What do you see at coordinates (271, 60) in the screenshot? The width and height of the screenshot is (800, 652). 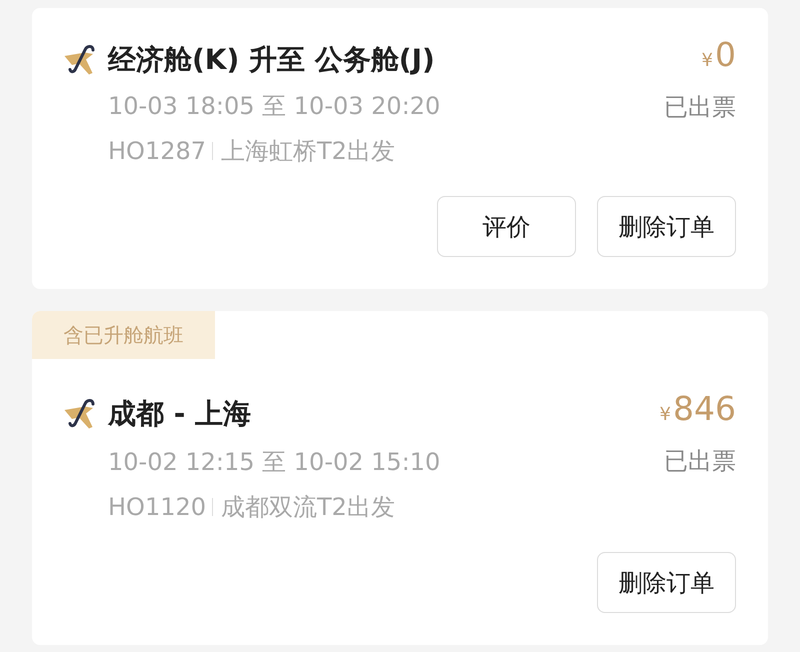 I see `flight-title: 经济舱(K) 升至 公务舱(J)` at bounding box center [271, 60].